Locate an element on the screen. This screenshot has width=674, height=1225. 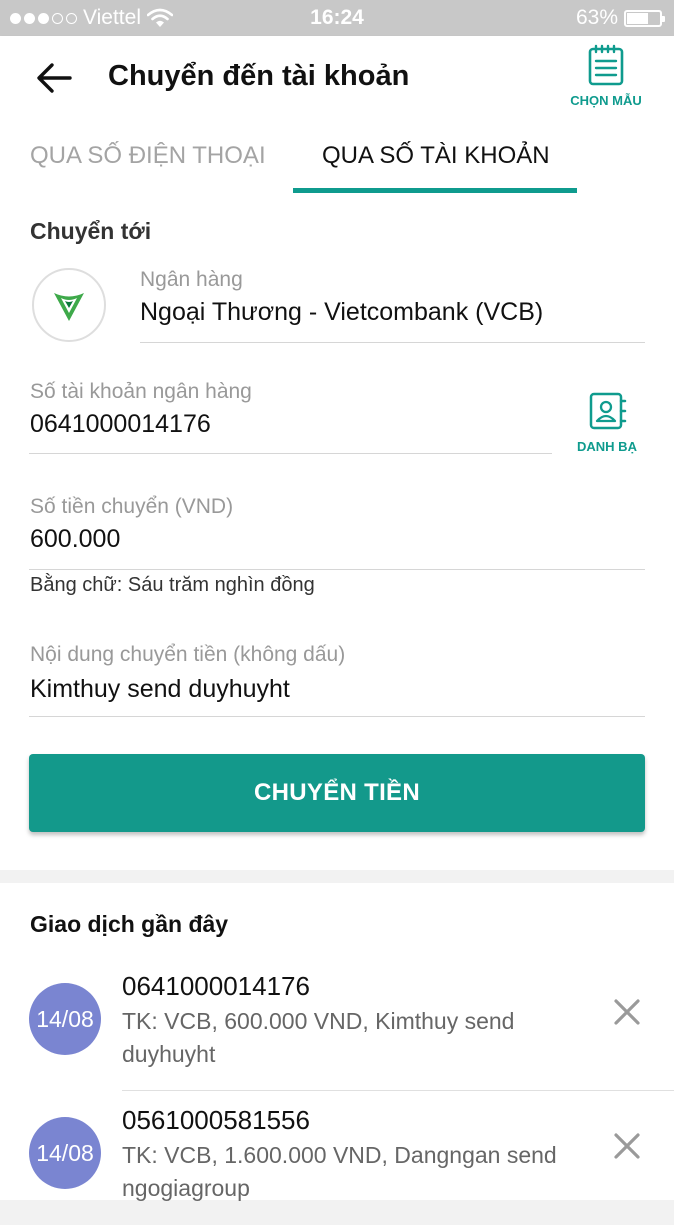
account-number-label: Số tài khoản ngân hàng is located at coordinates (141, 391).